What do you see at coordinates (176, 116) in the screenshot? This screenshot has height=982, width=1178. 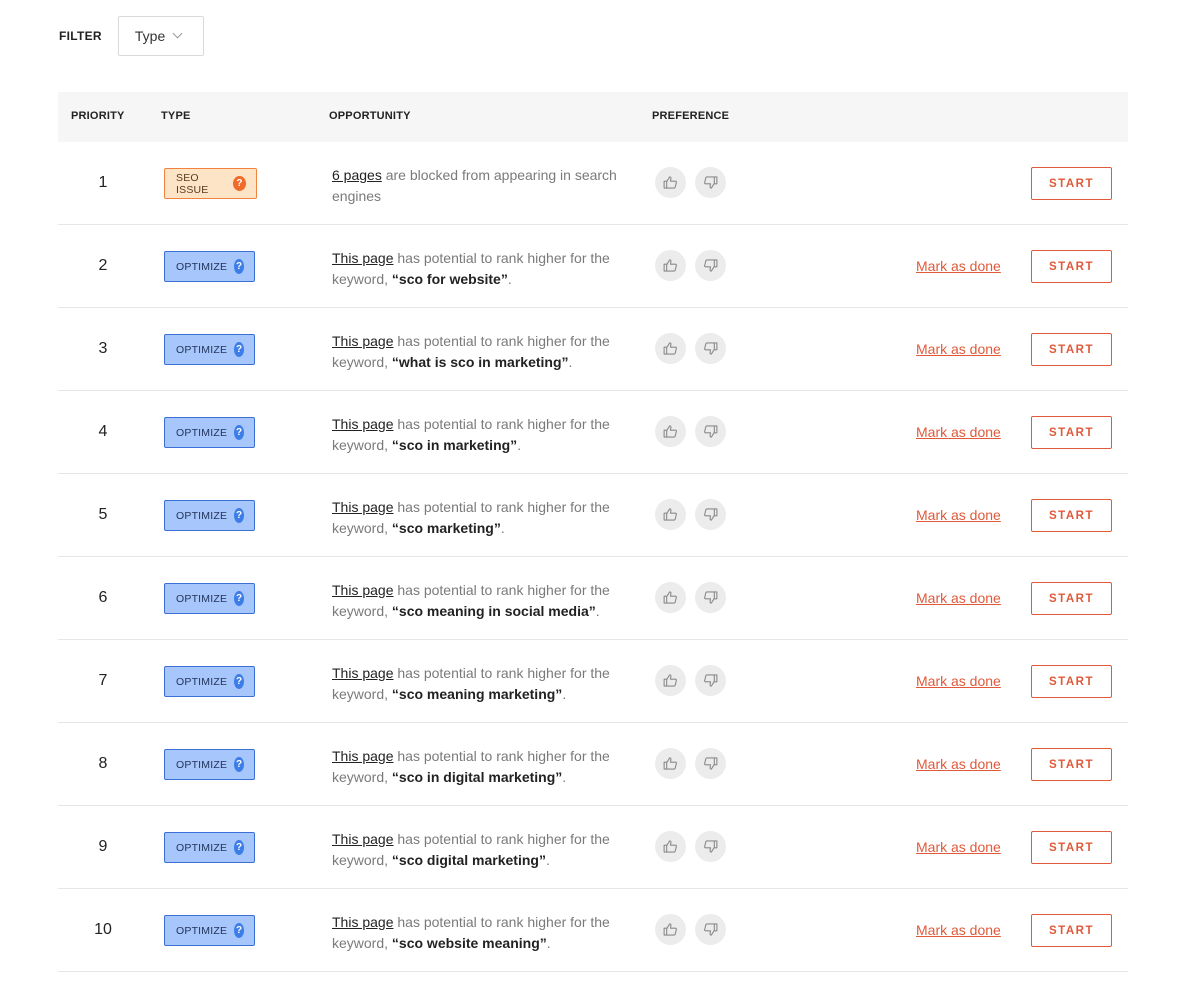 I see `column-header-type: TYPE` at bounding box center [176, 116].